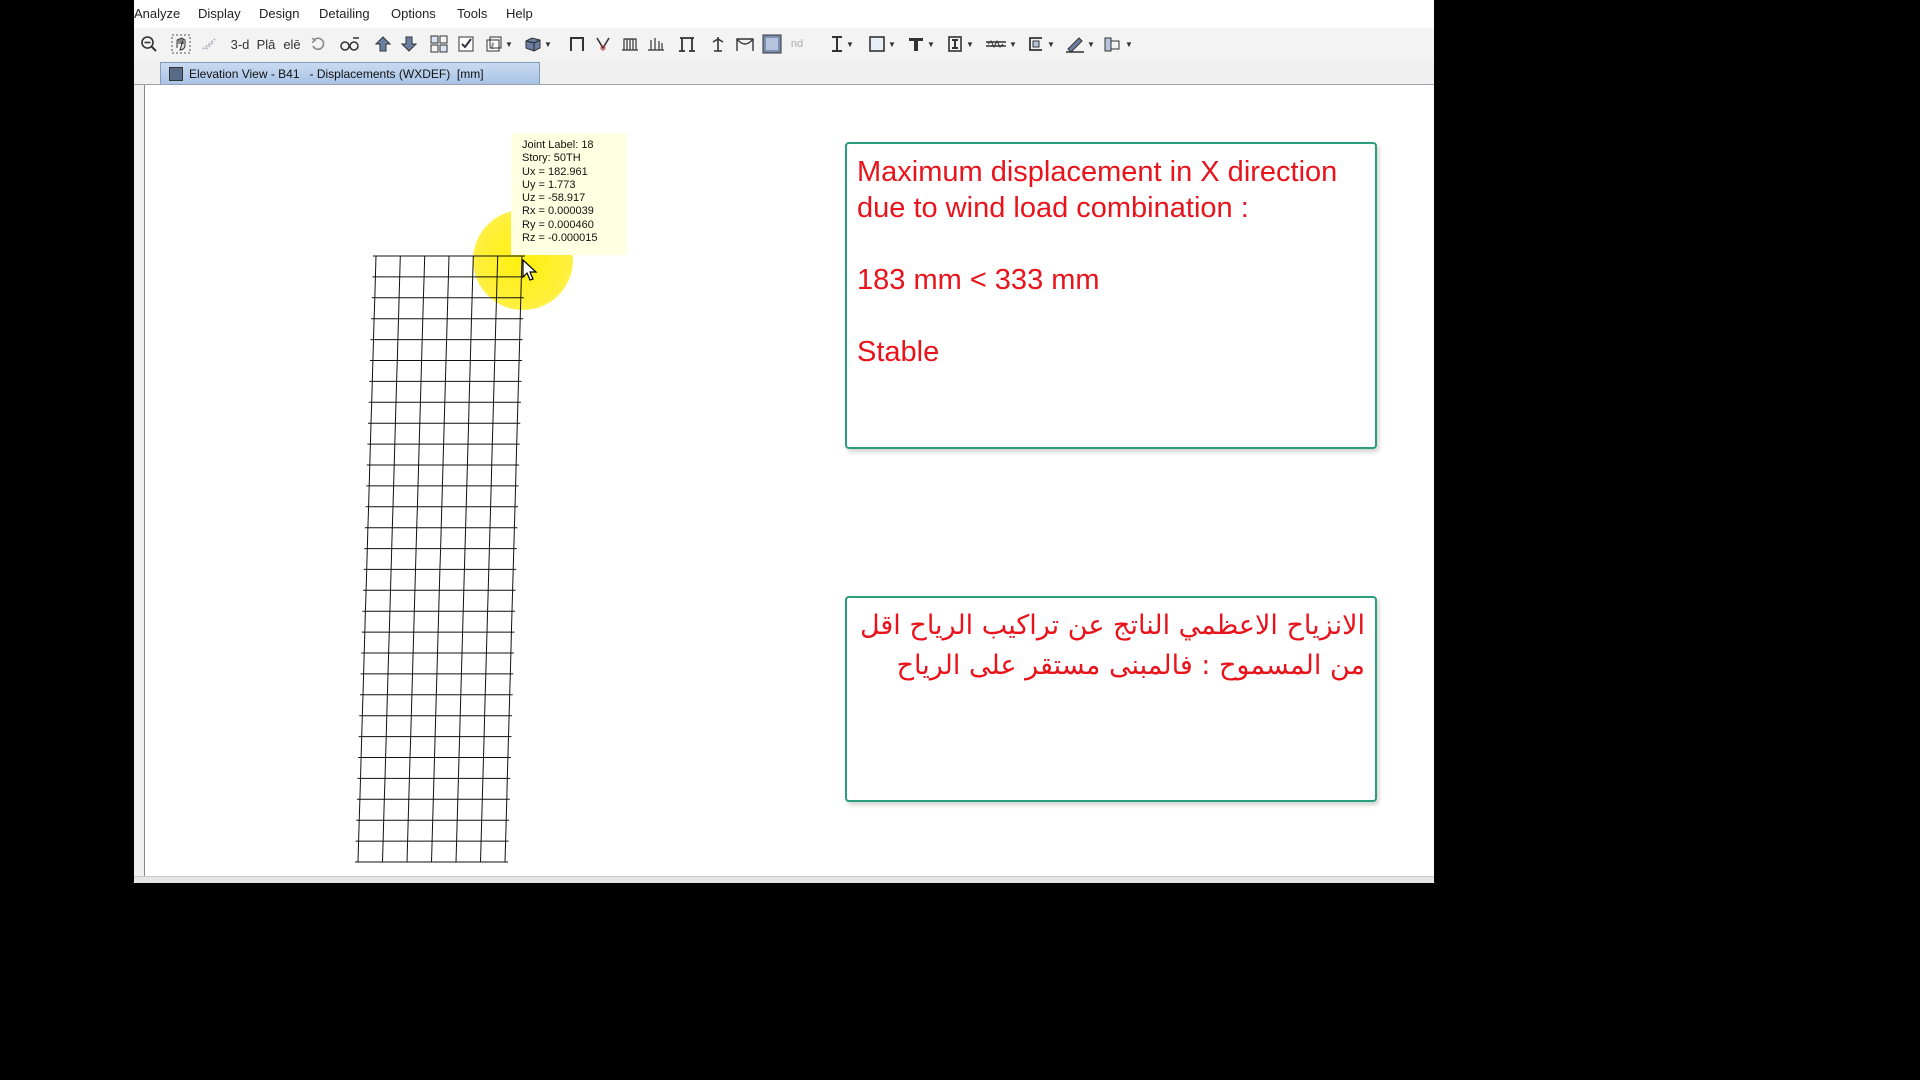  Describe the element at coordinates (656, 44) in the screenshot. I see `reactions-icon` at that location.